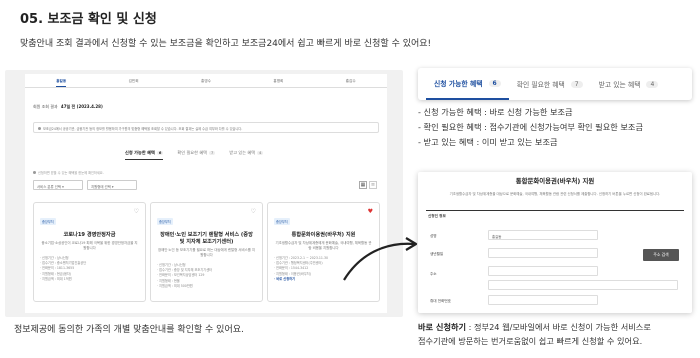 The height and width of the screenshot is (358, 700). I want to click on tab-receiving: 받고 있는 혜택 4, so click(246, 155).